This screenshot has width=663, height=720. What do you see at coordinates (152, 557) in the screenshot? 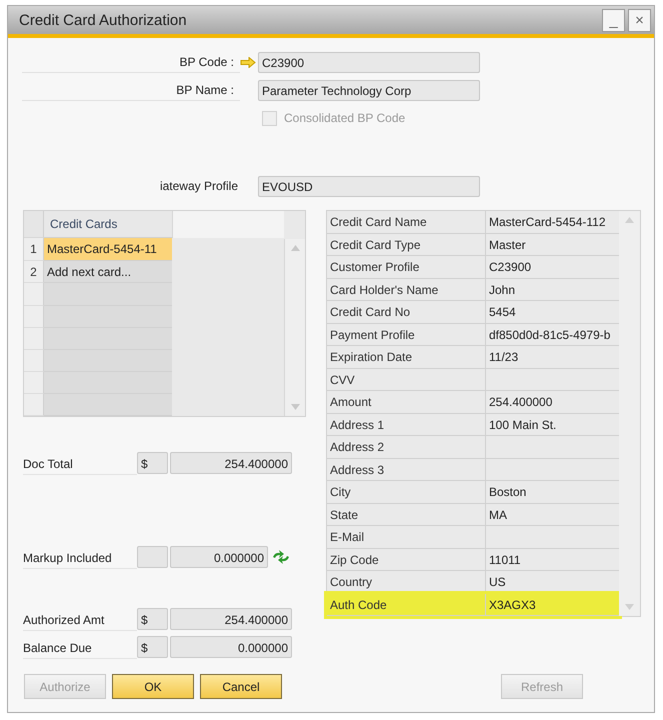
I see `currency-field` at bounding box center [152, 557].